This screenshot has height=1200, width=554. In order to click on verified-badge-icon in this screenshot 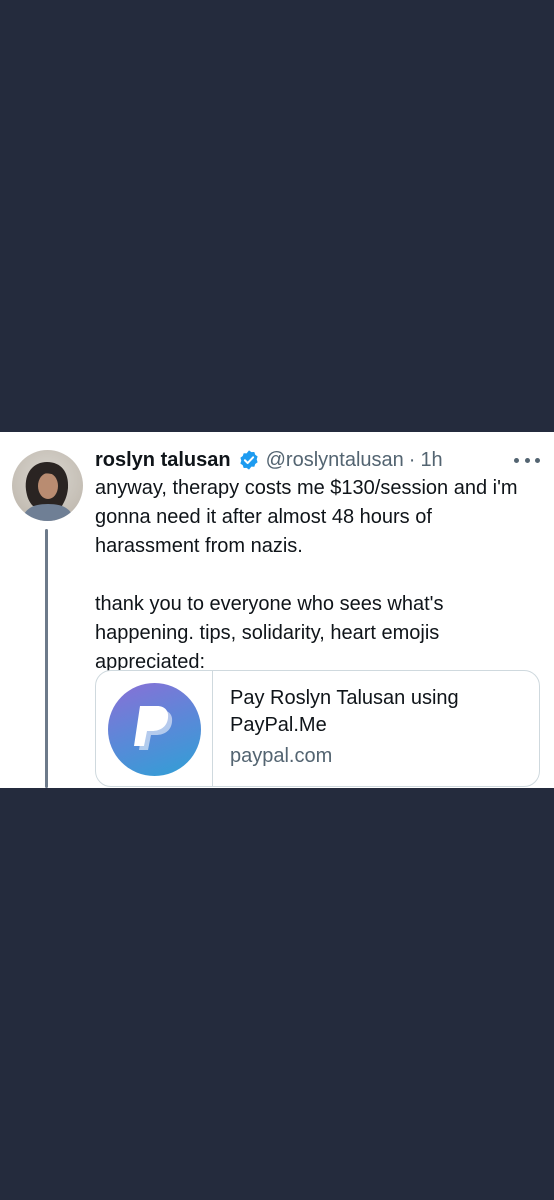, I will do `click(248, 460)`.